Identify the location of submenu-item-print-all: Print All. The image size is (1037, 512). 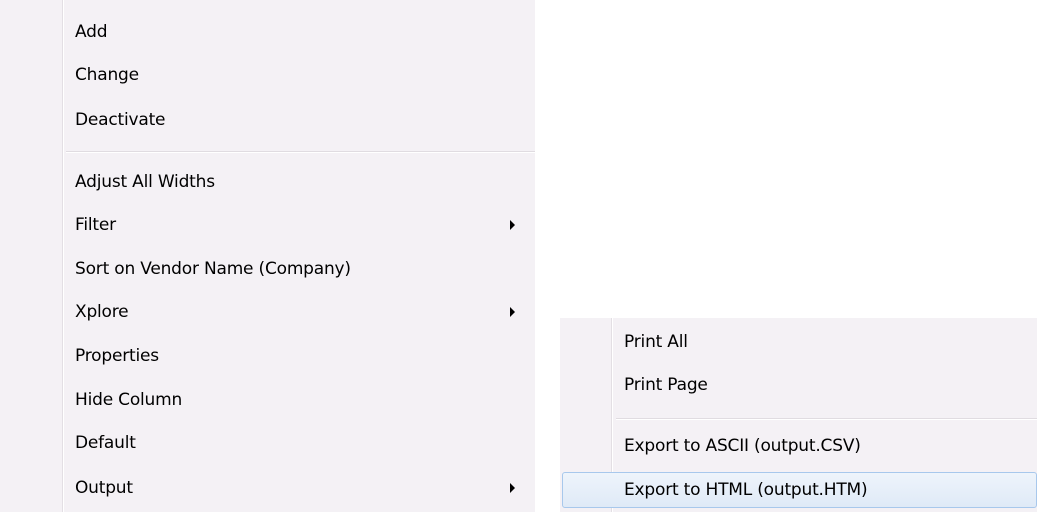
(798, 342).